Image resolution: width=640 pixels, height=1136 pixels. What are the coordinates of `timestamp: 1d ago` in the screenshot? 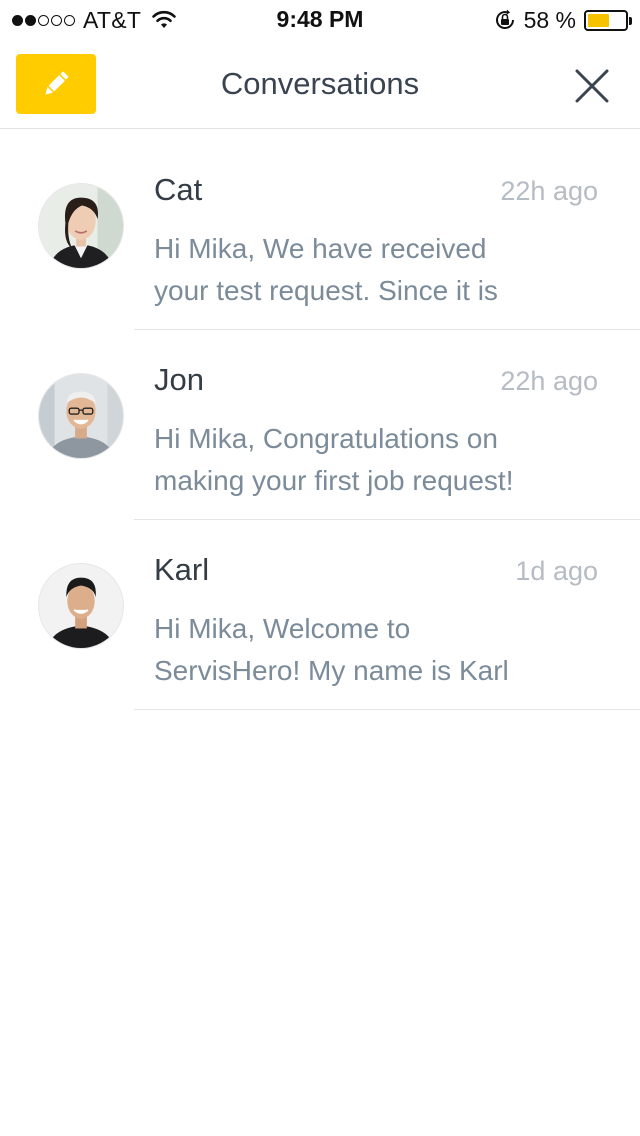 It's located at (556, 571).